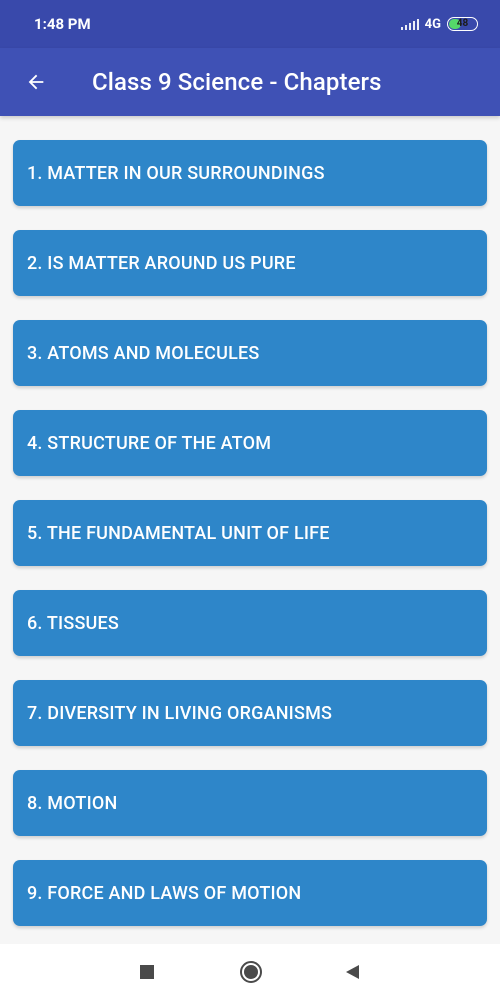  I want to click on status-bar: 1:48 PM 4G 48, so click(250, 24).